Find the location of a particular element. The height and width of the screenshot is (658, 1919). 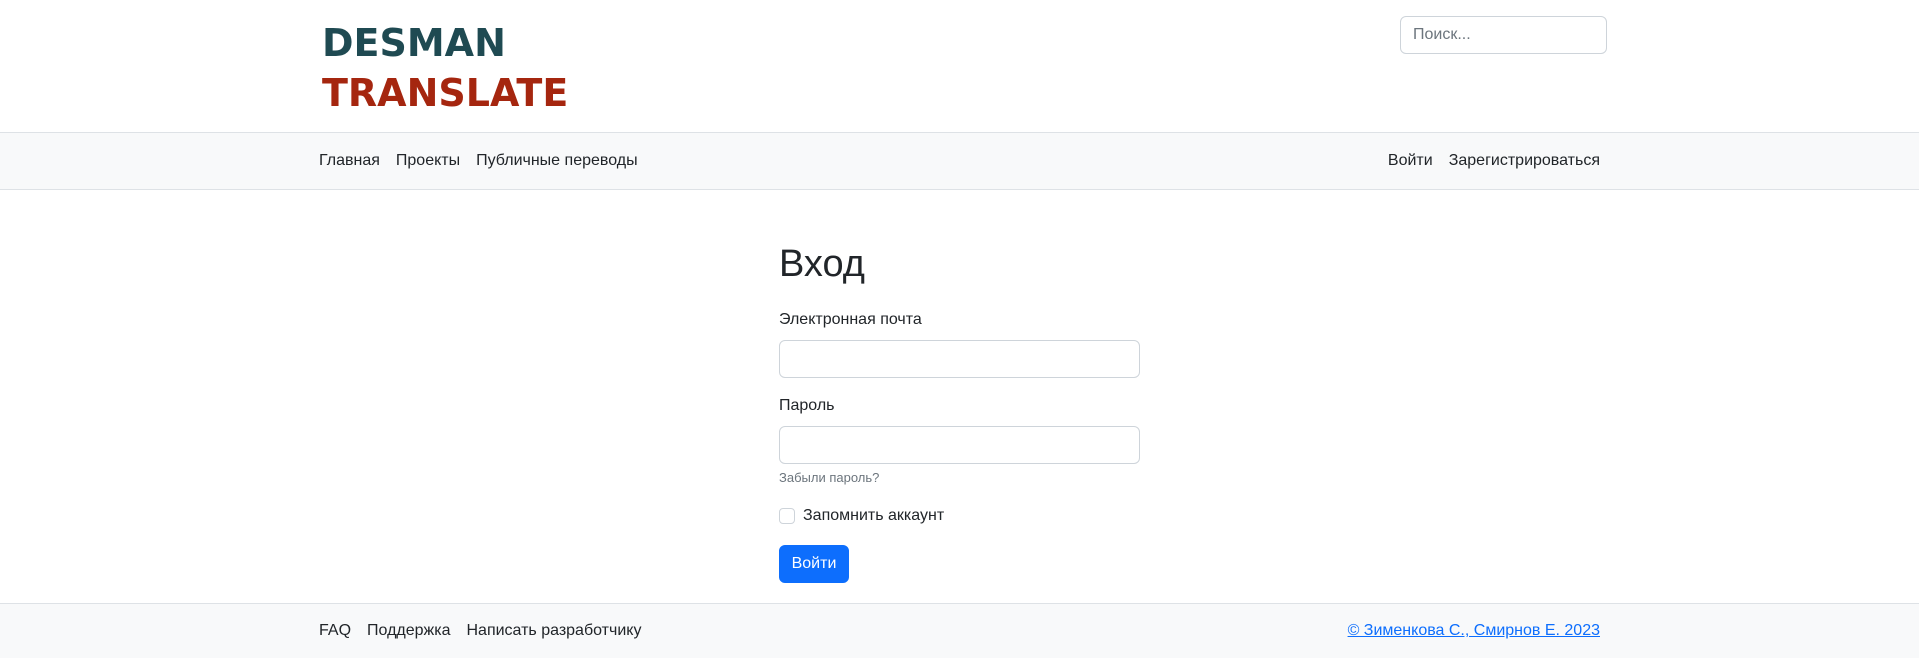

remember-account: Запомнить аккаунт is located at coordinates (861, 516).